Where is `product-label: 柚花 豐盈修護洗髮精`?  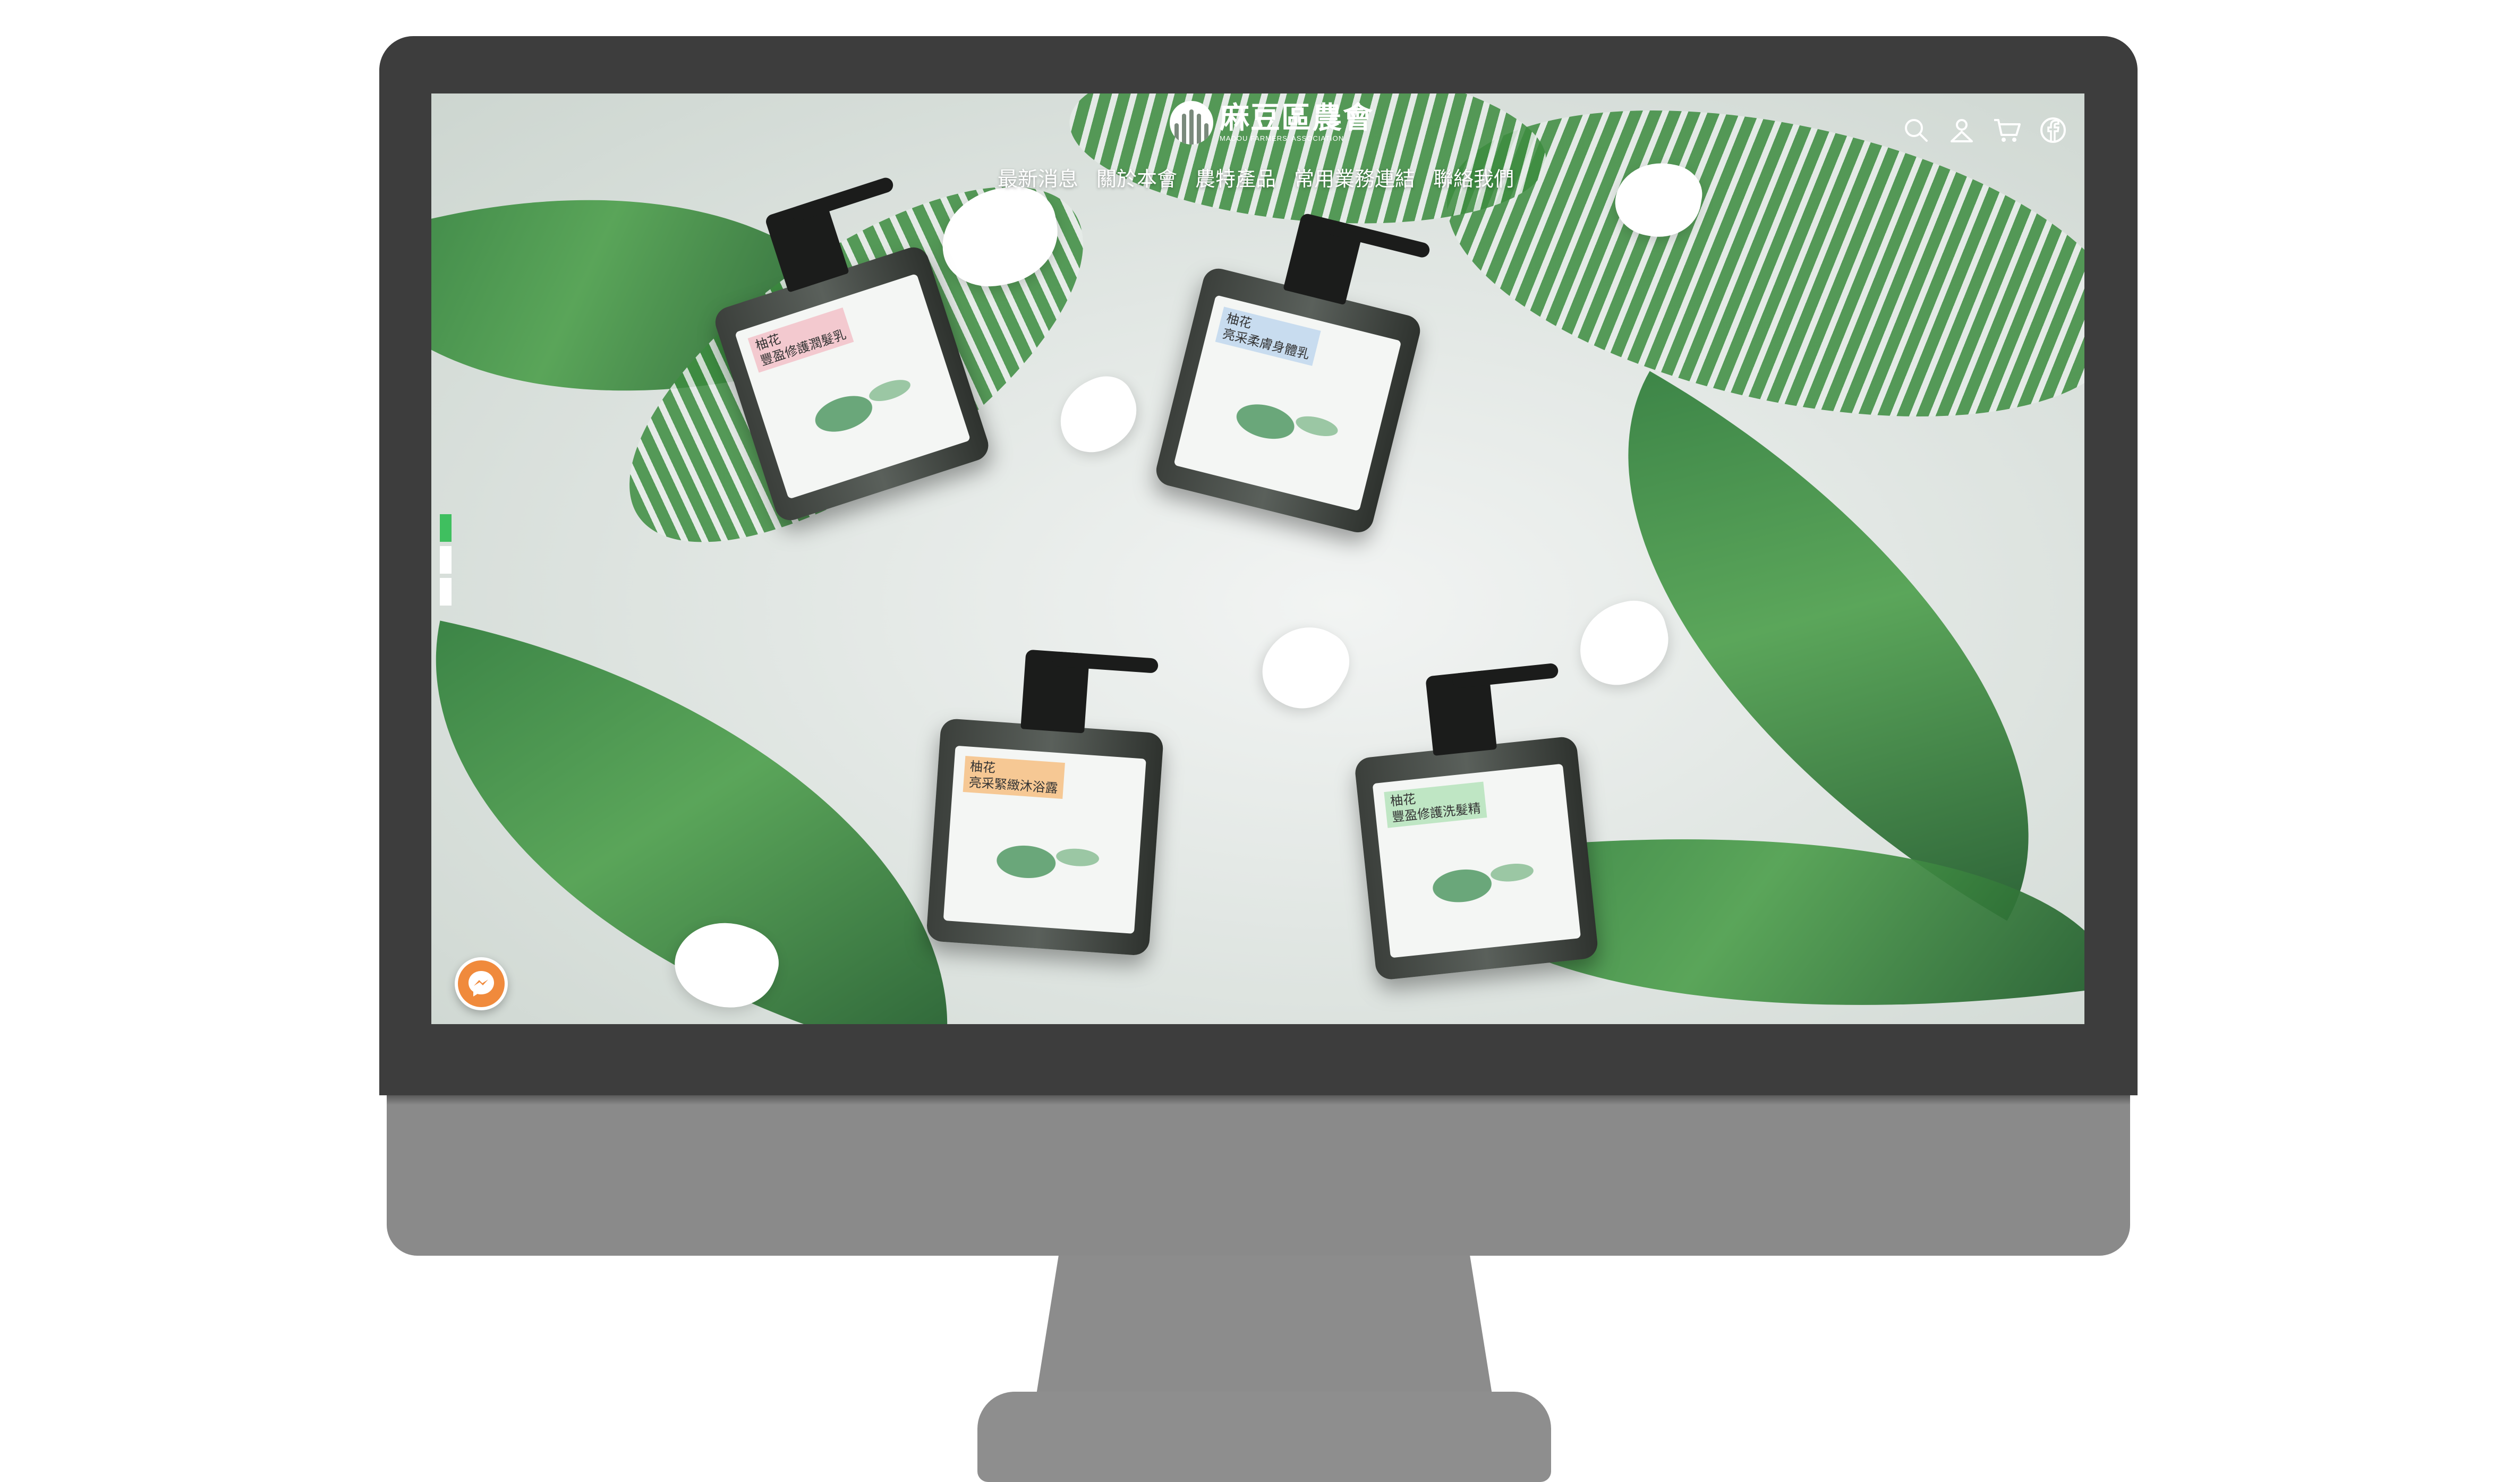 product-label: 柚花 豐盈修護洗髮精 is located at coordinates (1476, 860).